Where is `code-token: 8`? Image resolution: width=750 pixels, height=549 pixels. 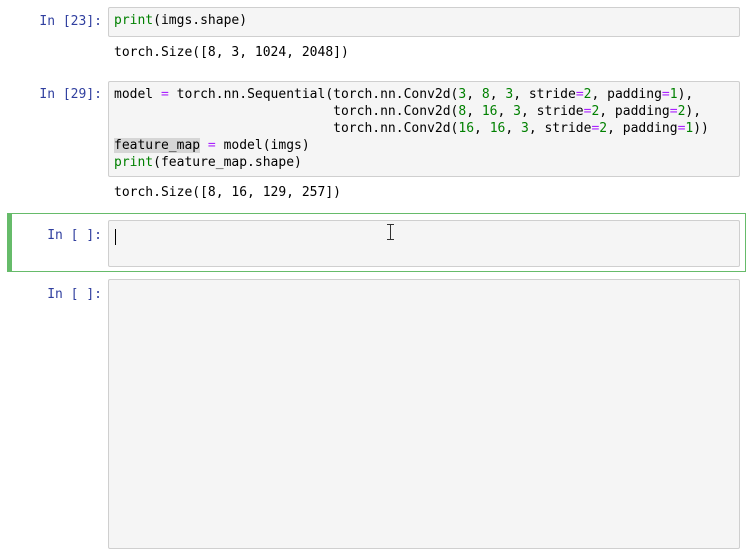 code-token: 8 is located at coordinates (485, 94).